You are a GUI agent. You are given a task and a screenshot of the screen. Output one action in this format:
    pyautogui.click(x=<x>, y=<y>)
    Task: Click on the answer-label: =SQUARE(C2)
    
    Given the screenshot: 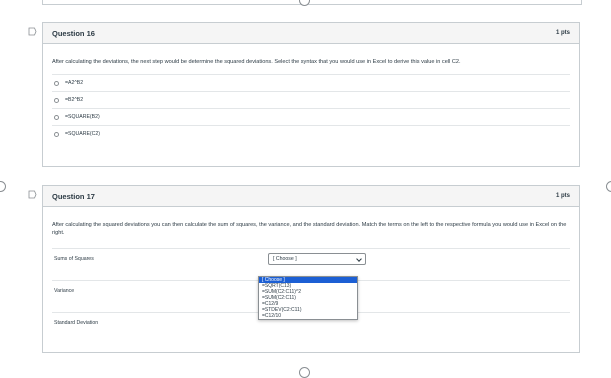 What is the action you would take?
    pyautogui.click(x=83, y=134)
    